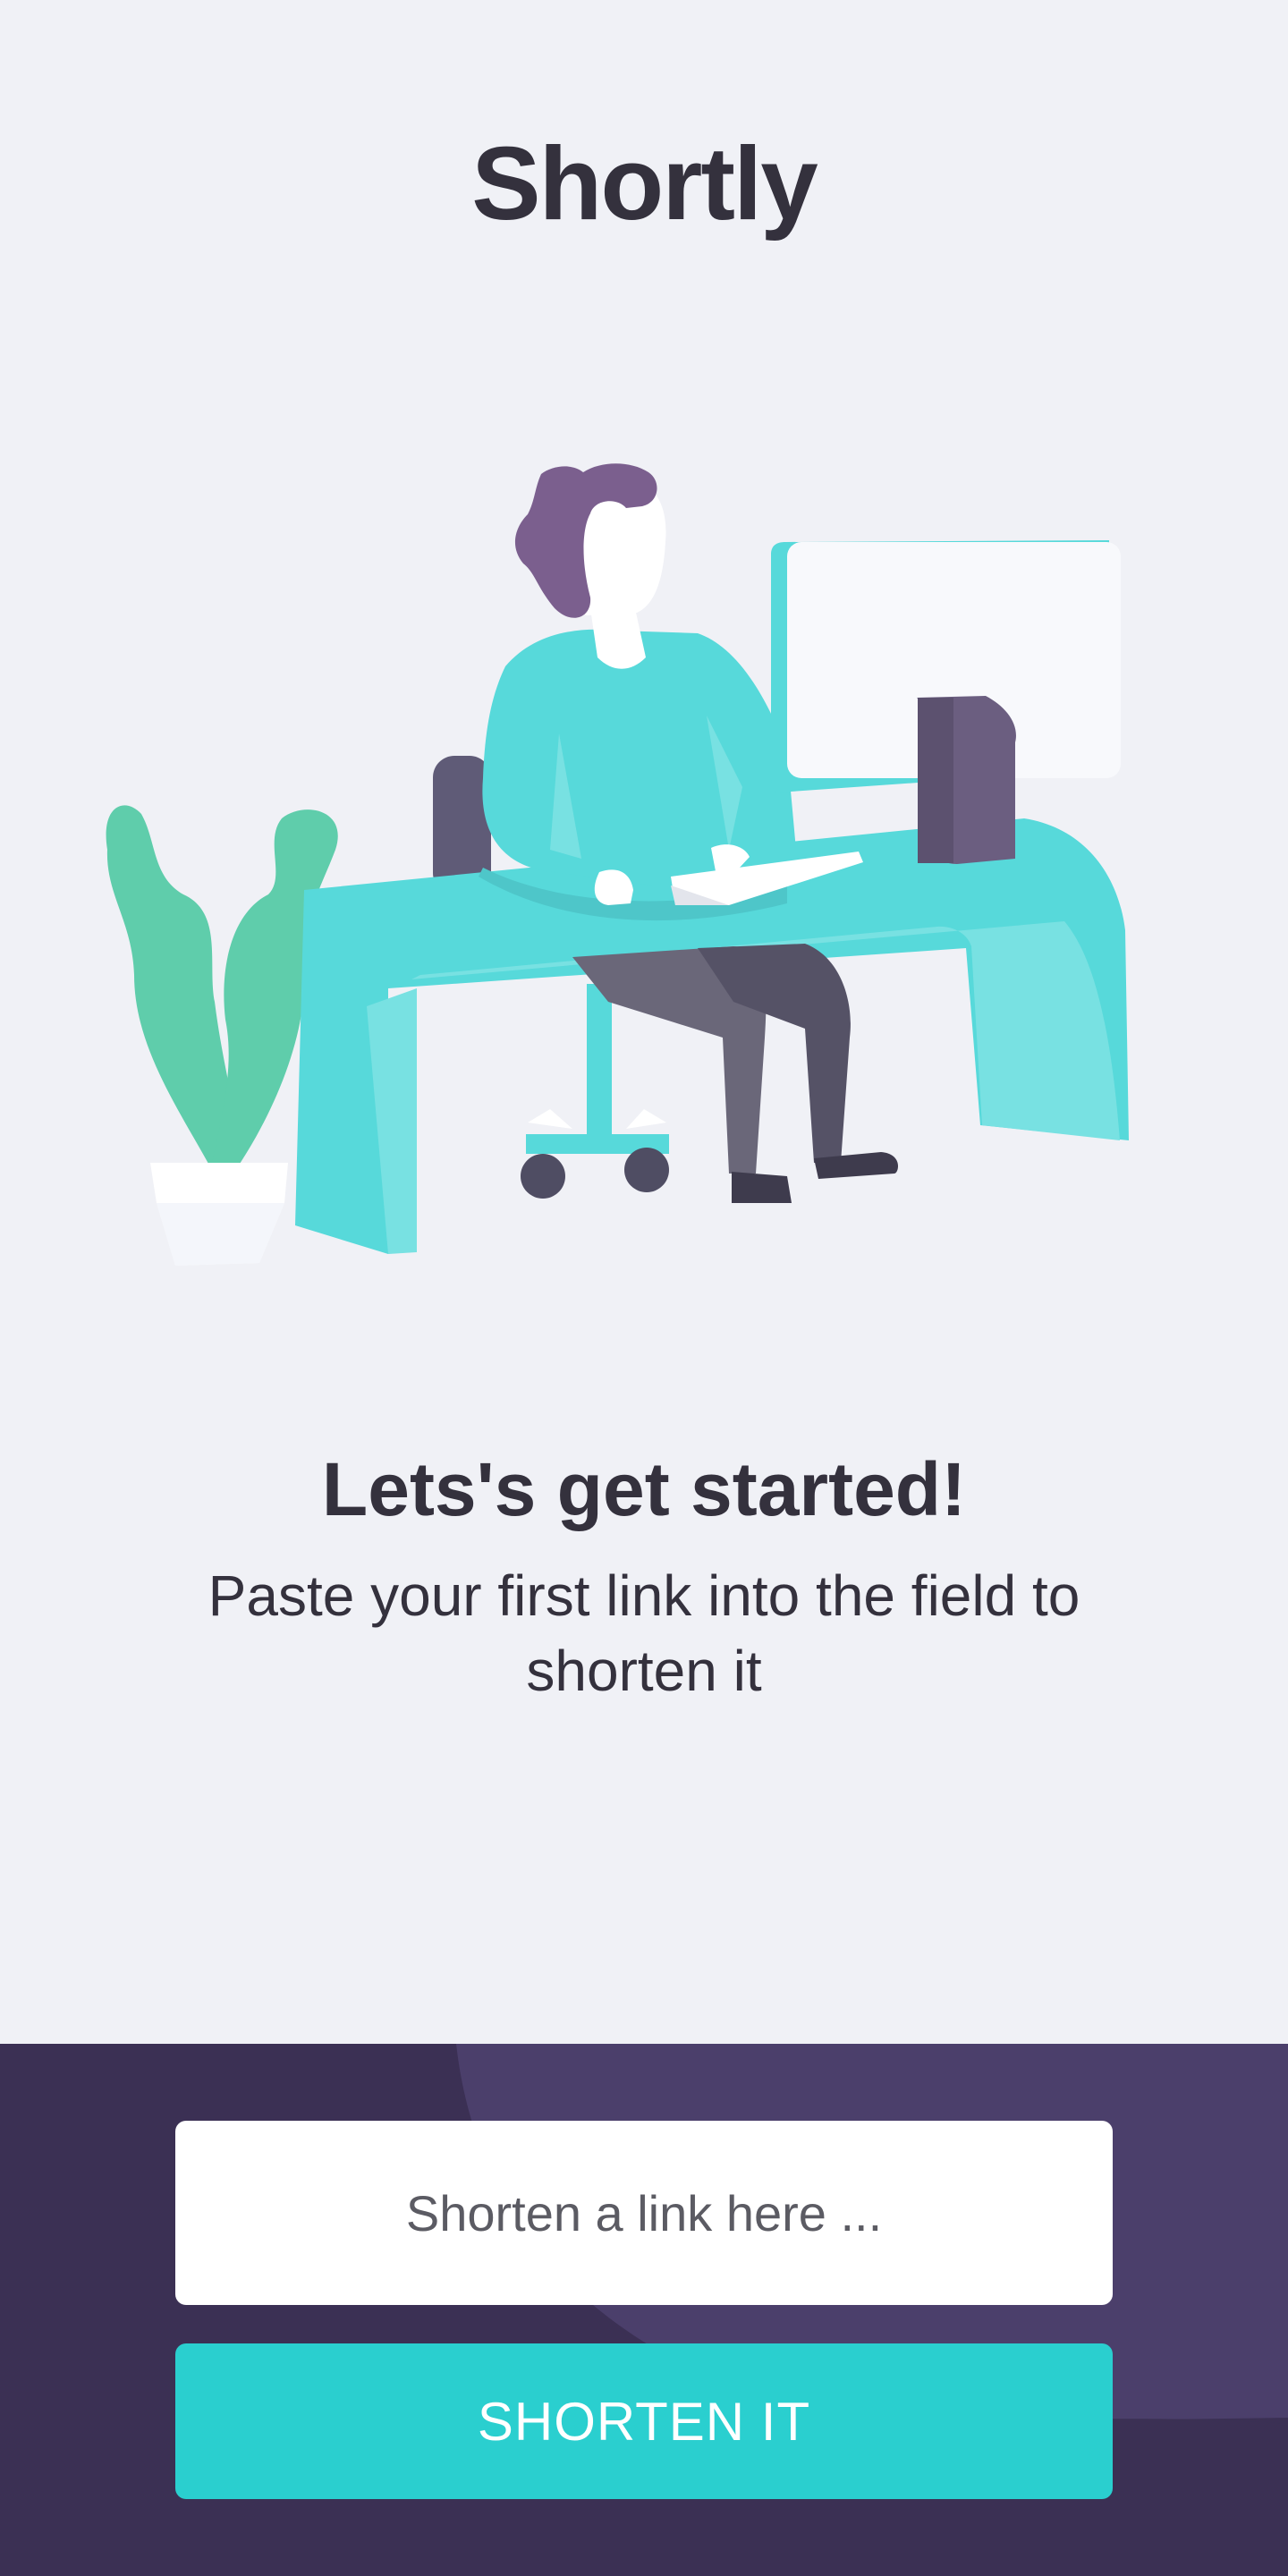 Image resolution: width=1288 pixels, height=2576 pixels. Describe the element at coordinates (644, 2421) in the screenshot. I see `shorten-it-button: SHORTEN IT` at that location.